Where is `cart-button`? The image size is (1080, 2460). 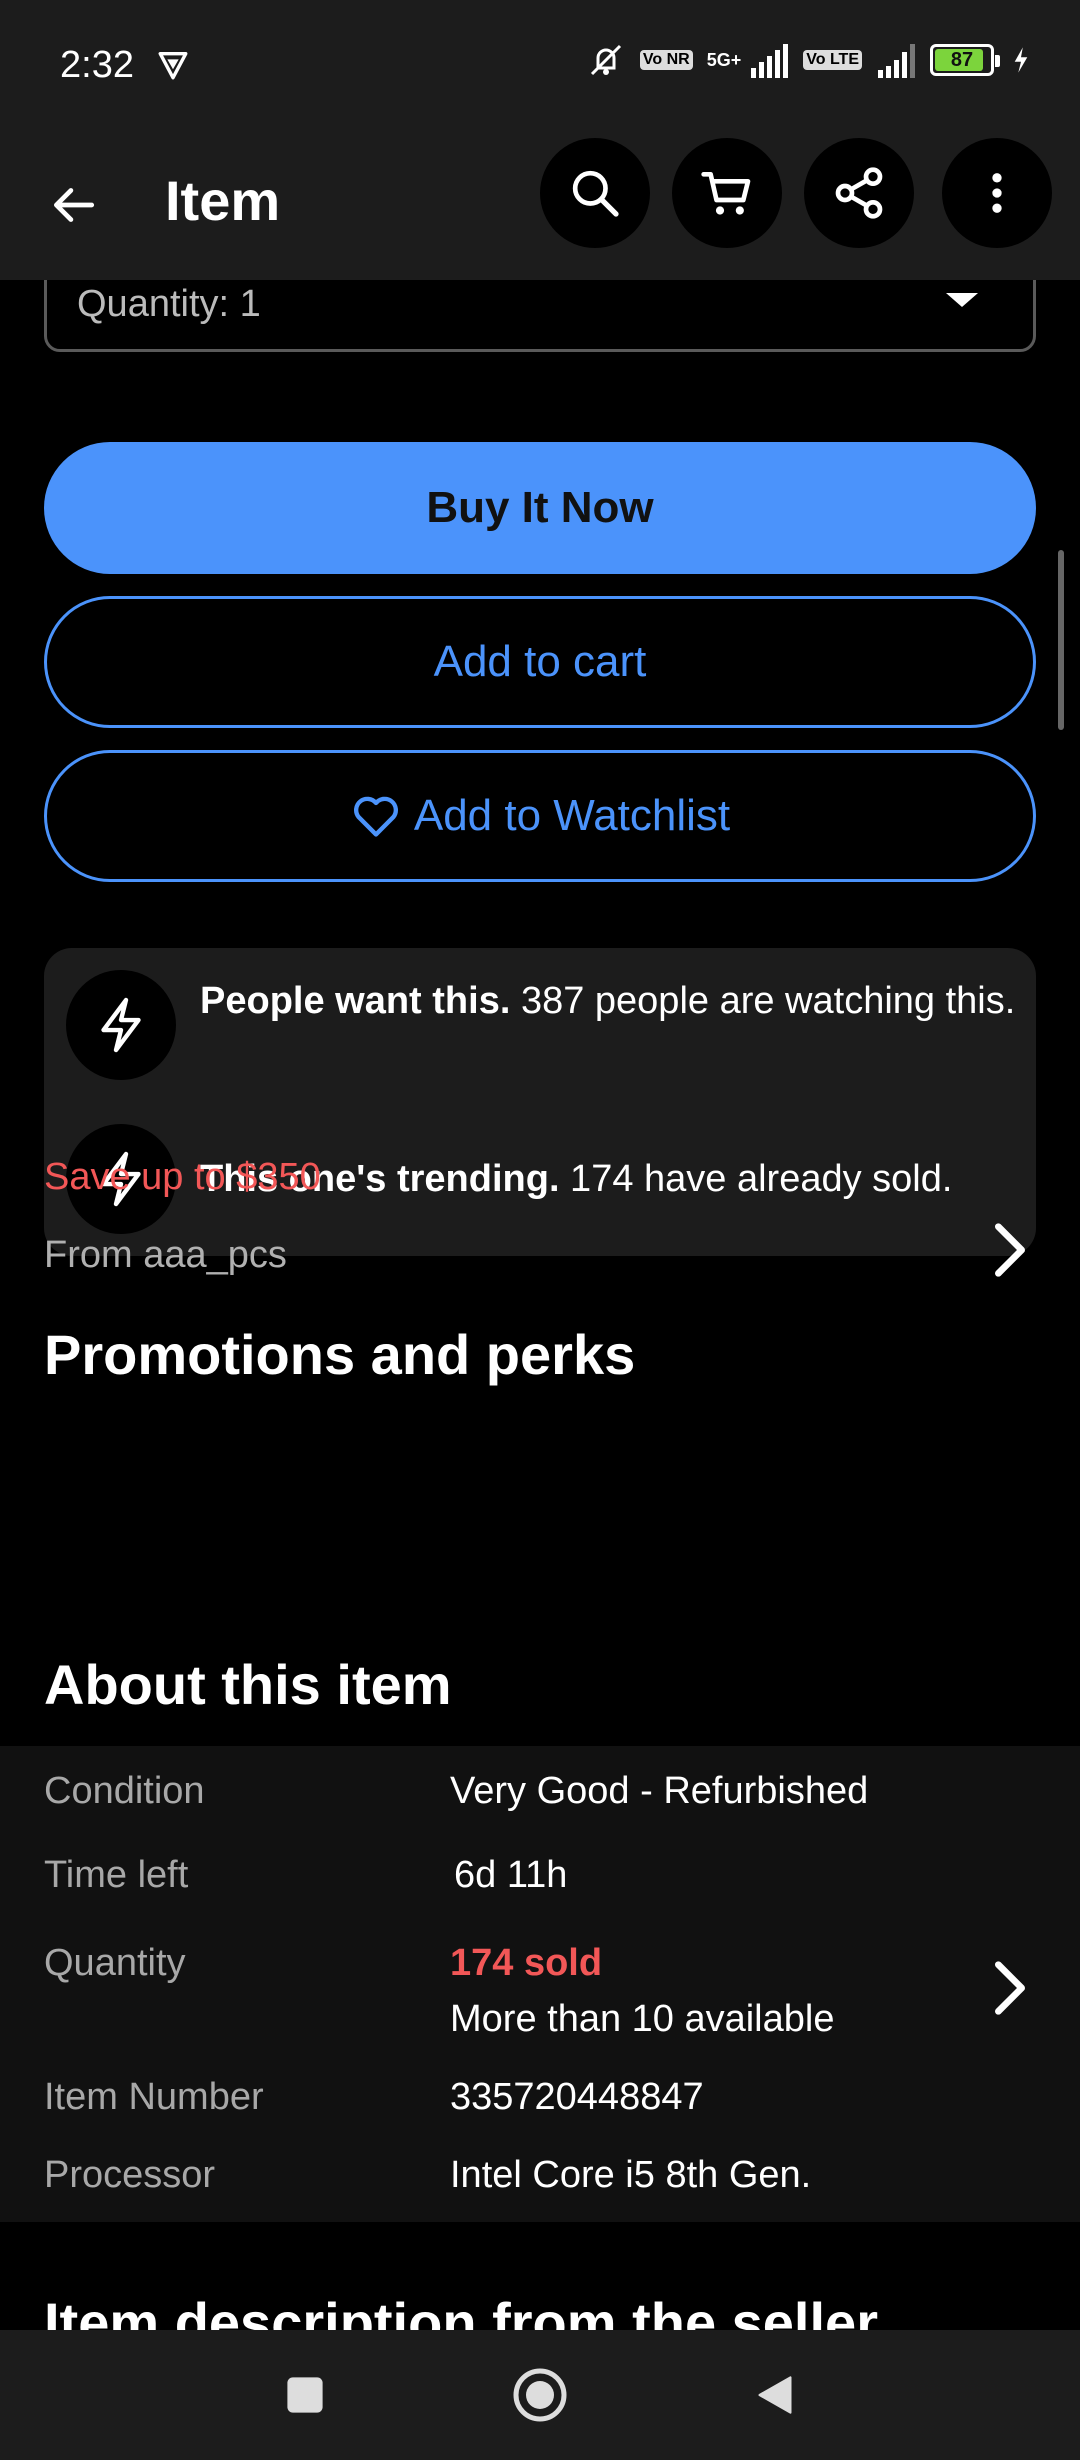
cart-button is located at coordinates (727, 193).